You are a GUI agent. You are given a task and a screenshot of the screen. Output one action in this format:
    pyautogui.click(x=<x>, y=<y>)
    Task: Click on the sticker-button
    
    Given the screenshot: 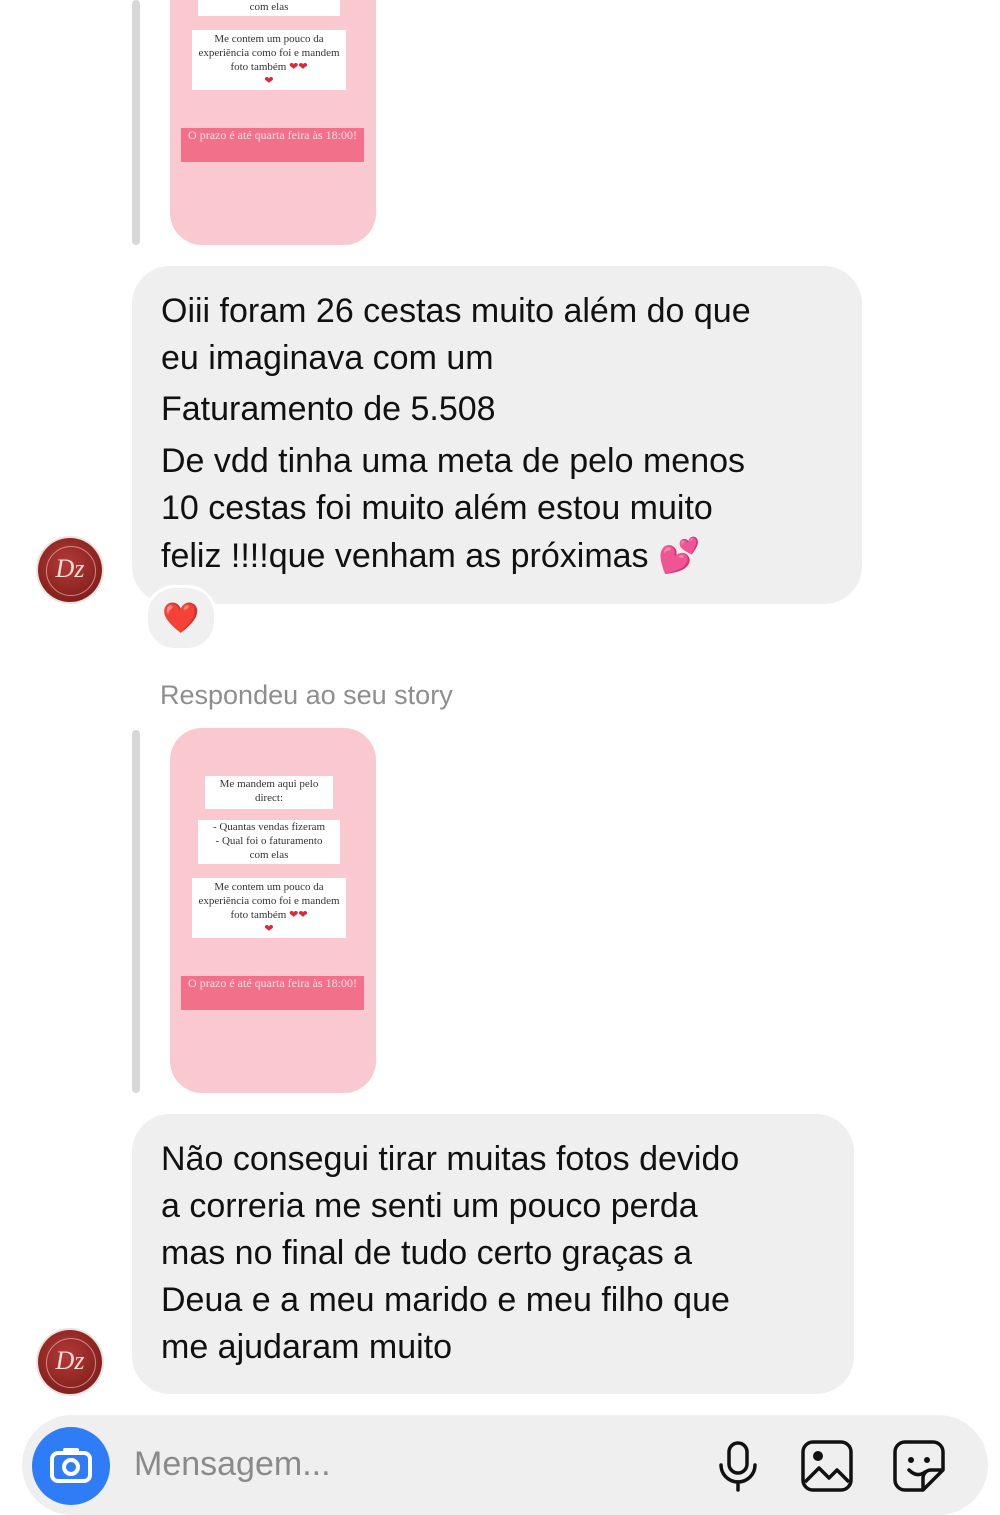 What is the action you would take?
    pyautogui.click(x=919, y=1466)
    